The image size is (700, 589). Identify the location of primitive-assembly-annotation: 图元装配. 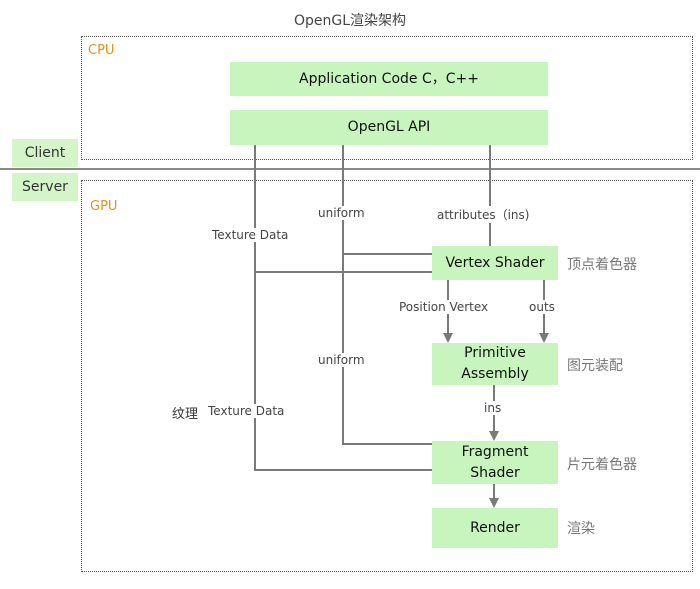
(595, 366).